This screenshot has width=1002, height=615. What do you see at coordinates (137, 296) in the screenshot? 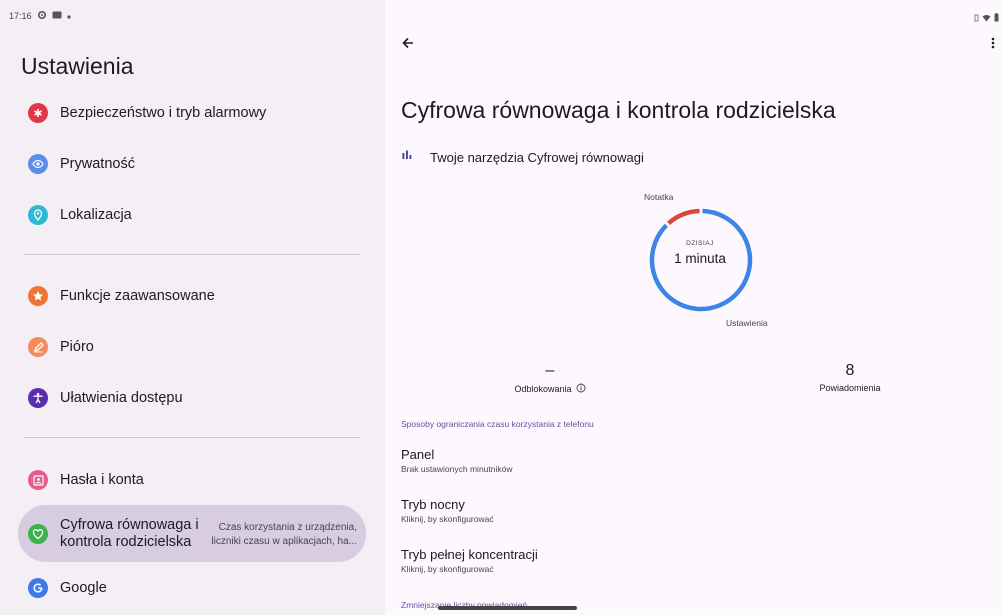
I see `settings-item-label: Funkcje zaawansowane` at bounding box center [137, 296].